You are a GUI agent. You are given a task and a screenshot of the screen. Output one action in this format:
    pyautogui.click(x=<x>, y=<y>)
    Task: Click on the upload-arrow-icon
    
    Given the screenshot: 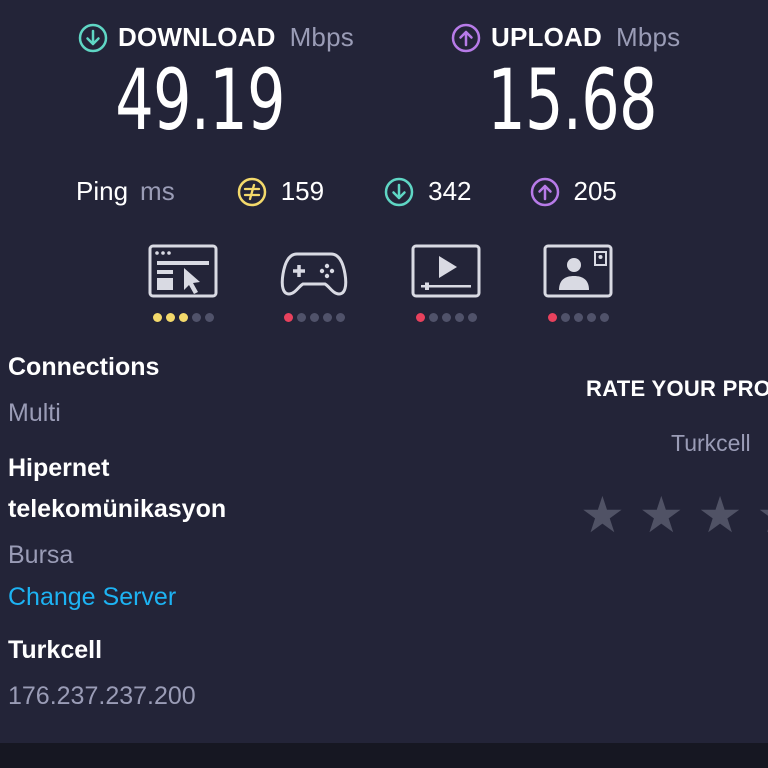 What is the action you would take?
    pyautogui.click(x=466, y=37)
    